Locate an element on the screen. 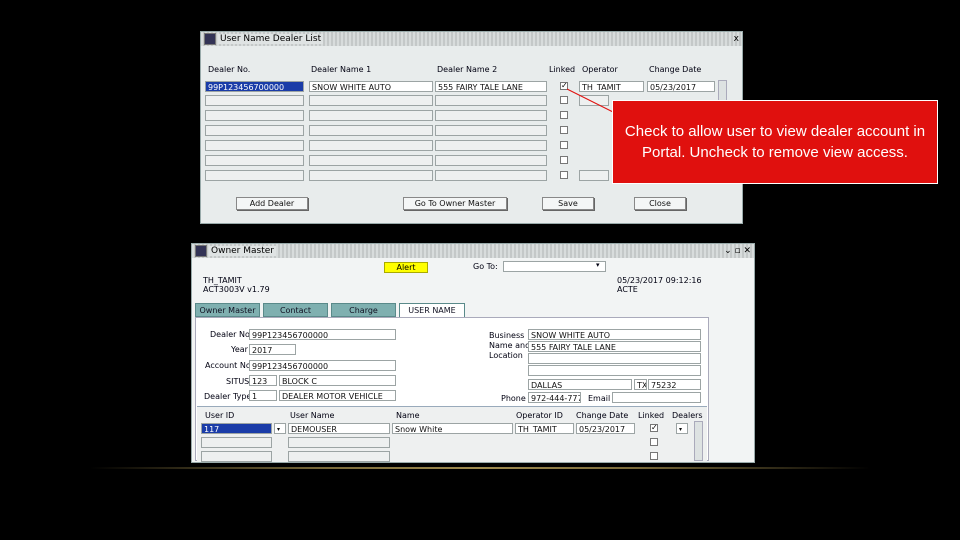 The width and height of the screenshot is (960, 540). go-to-owner-master-button: Go To Owner Master is located at coordinates (455, 203).